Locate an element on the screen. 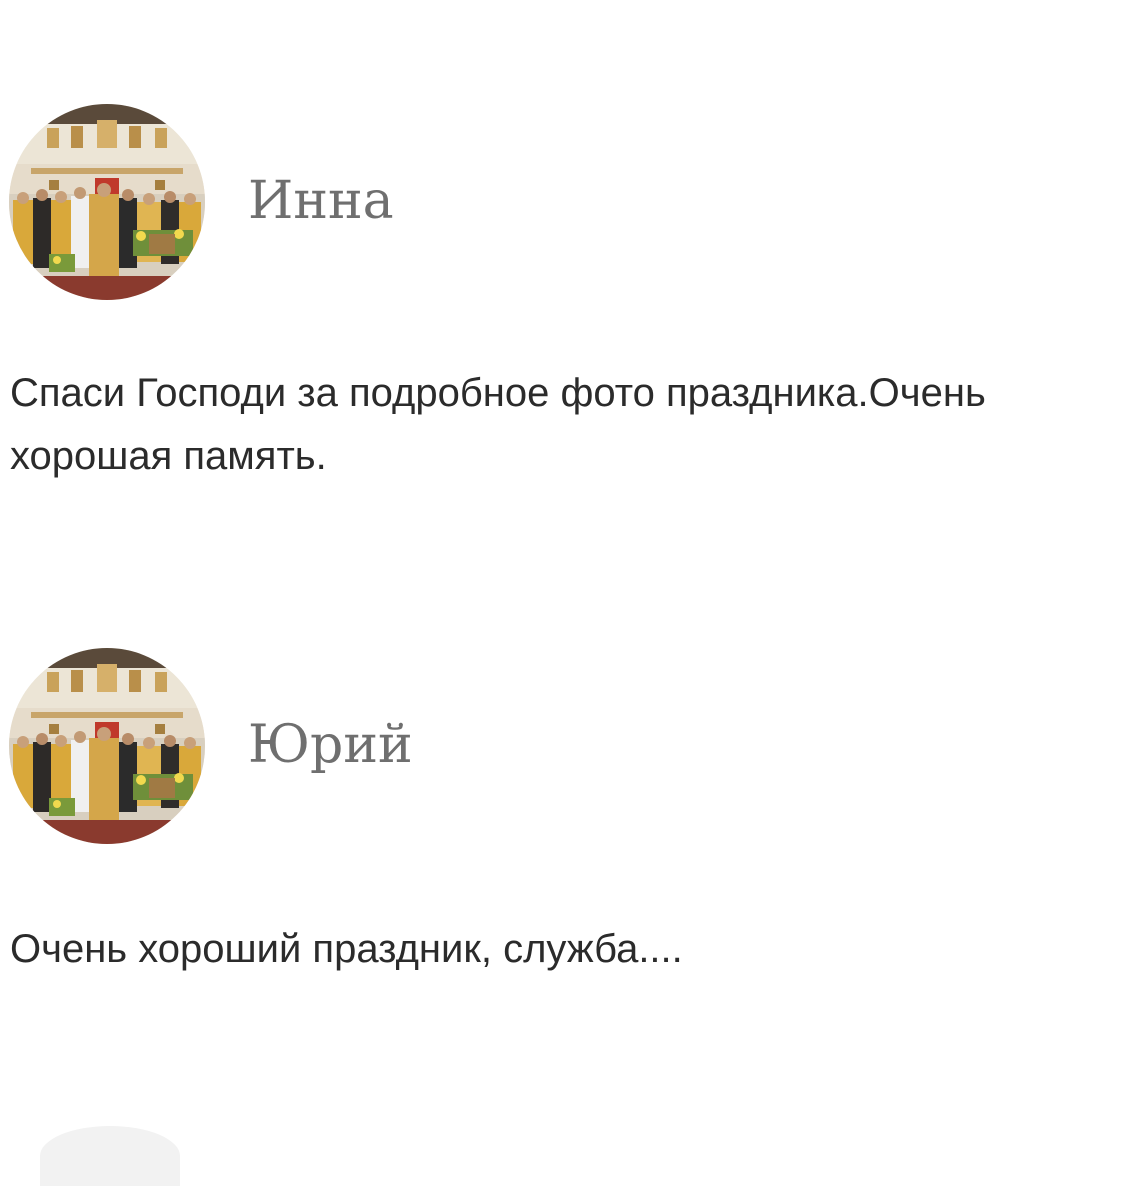 This screenshot has height=1186, width=1140. comment-author: Юрий is located at coordinates (330, 745).